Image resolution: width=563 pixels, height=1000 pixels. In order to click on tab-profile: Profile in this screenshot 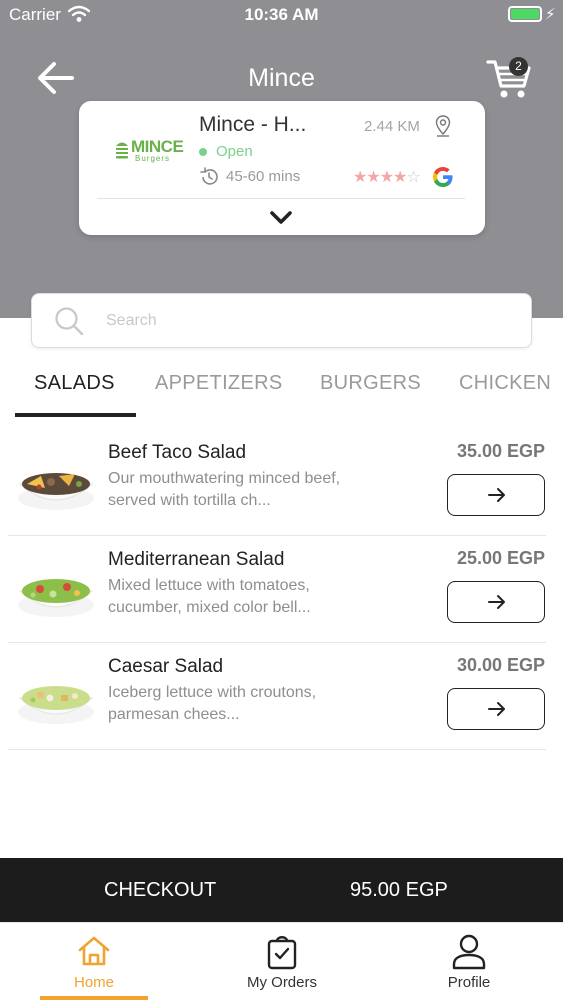, I will do `click(469, 961)`.